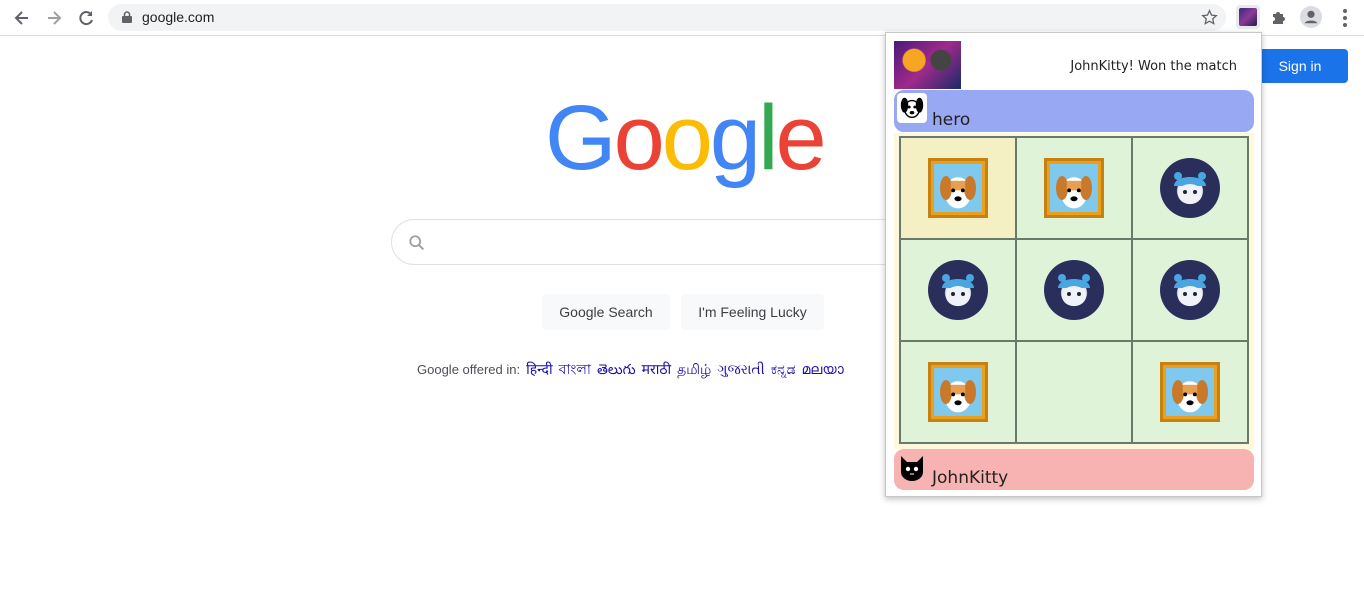  Describe the element at coordinates (667, 17) in the screenshot. I see `address-bar: google.com` at that location.